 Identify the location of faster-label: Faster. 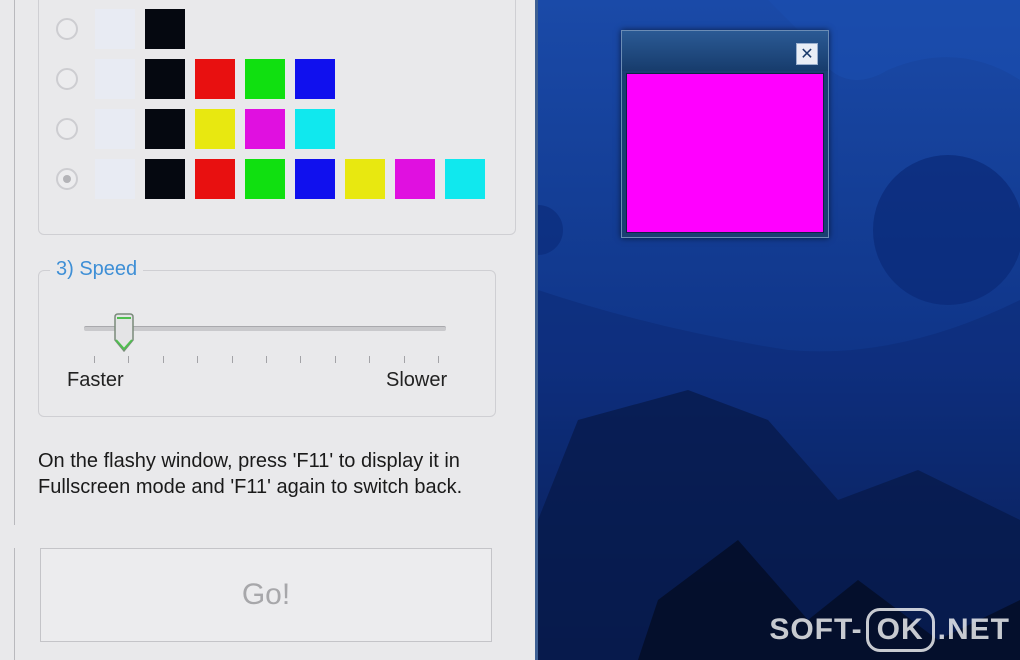
(95, 380).